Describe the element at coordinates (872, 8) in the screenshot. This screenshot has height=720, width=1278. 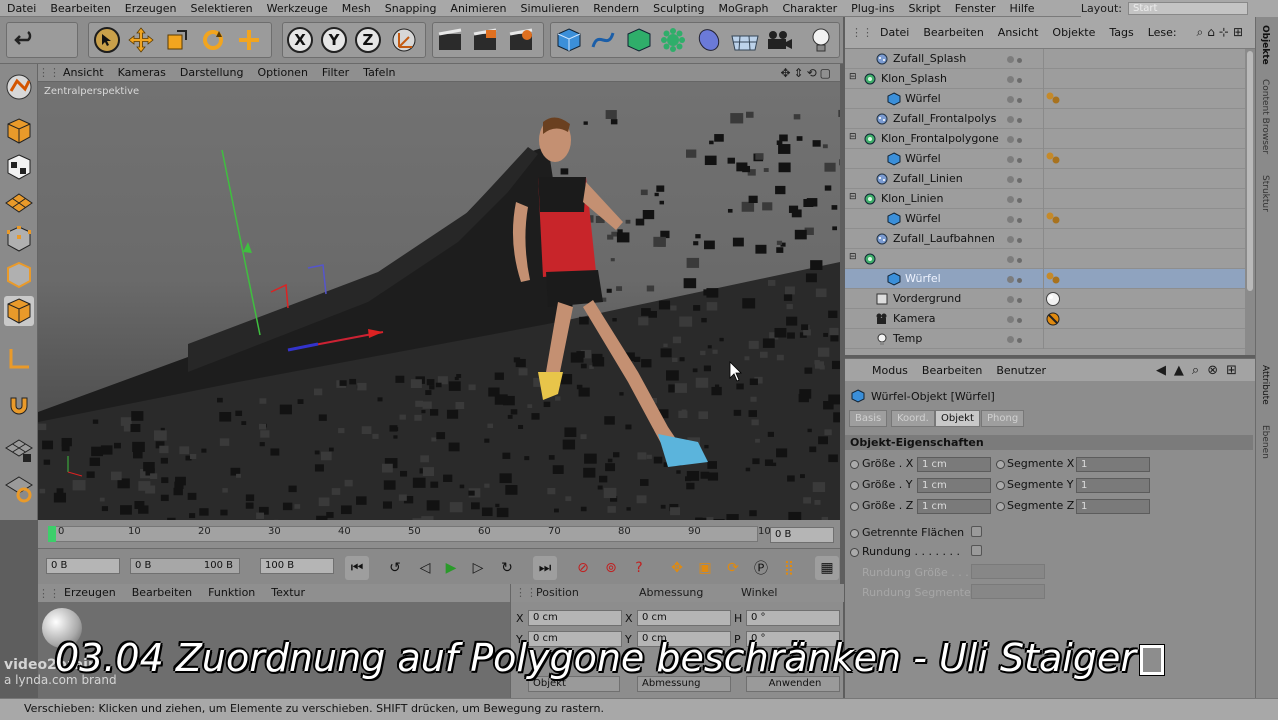
I see `menu-plugins: Plug-ins` at that location.